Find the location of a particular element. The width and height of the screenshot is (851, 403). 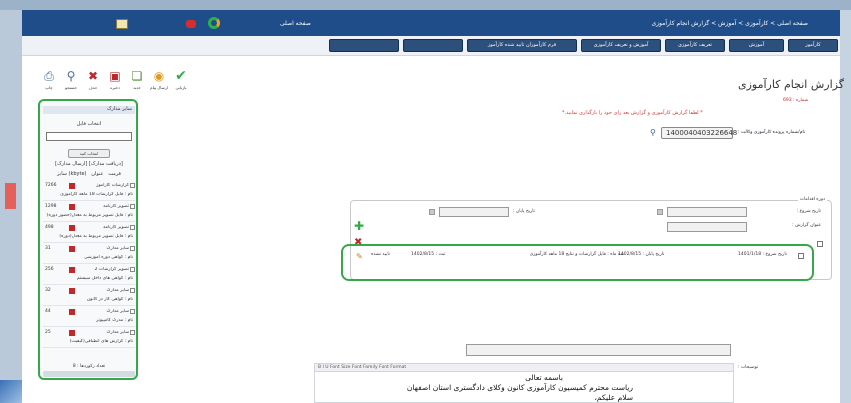

file-description: نام : گزارش های انطباقی(کیفیت) is located at coordinates (101, 341).